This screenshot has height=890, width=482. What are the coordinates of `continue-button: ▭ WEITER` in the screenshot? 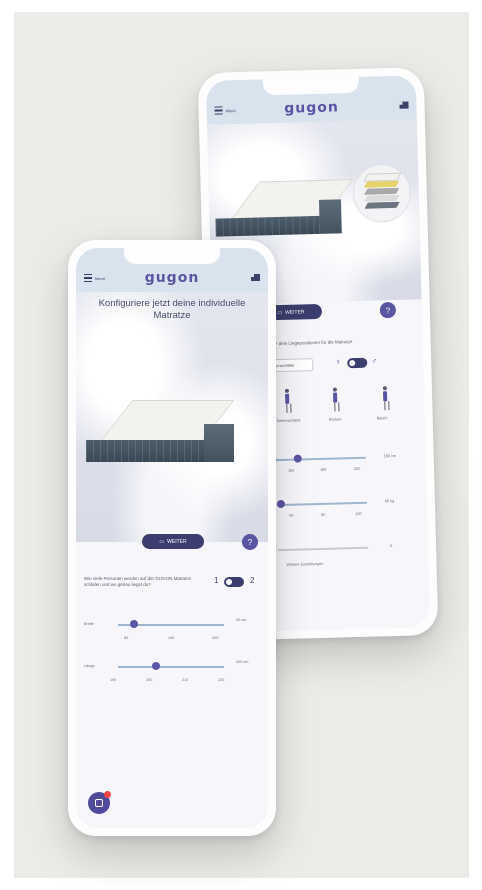 It's located at (173, 541).